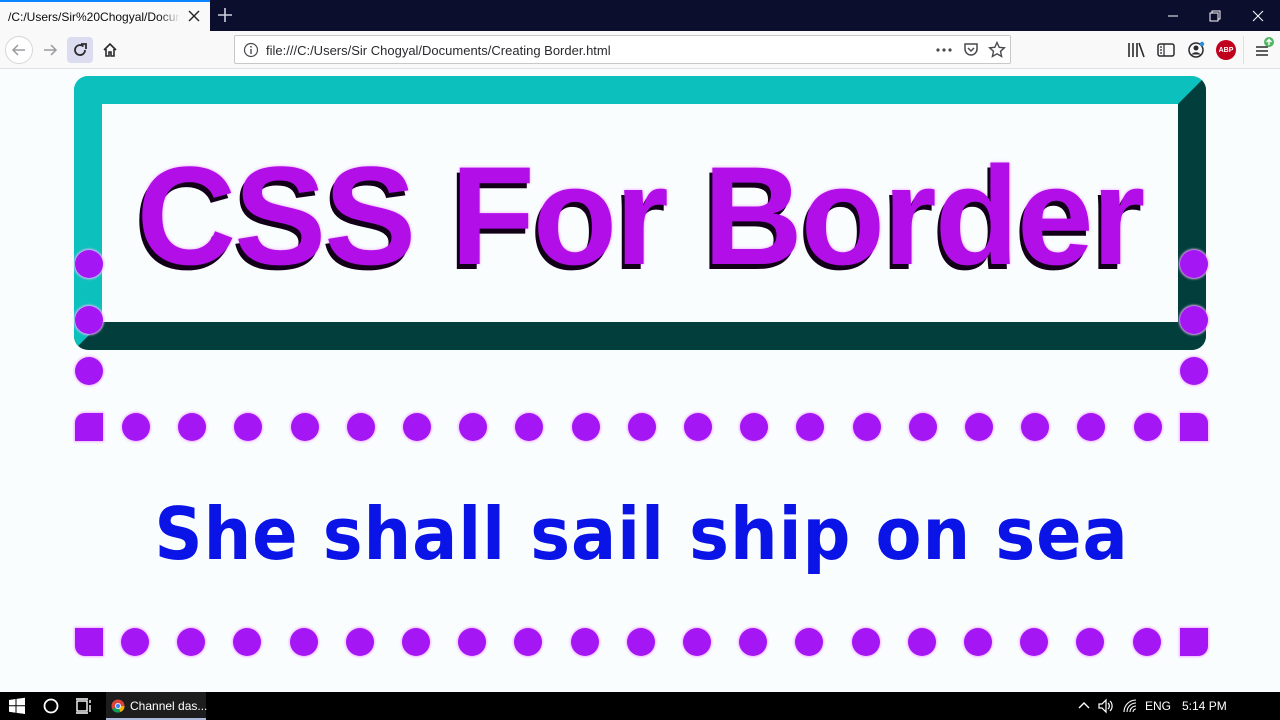 The width and height of the screenshot is (1280, 720). I want to click on more-dots-icon, so click(944, 50).